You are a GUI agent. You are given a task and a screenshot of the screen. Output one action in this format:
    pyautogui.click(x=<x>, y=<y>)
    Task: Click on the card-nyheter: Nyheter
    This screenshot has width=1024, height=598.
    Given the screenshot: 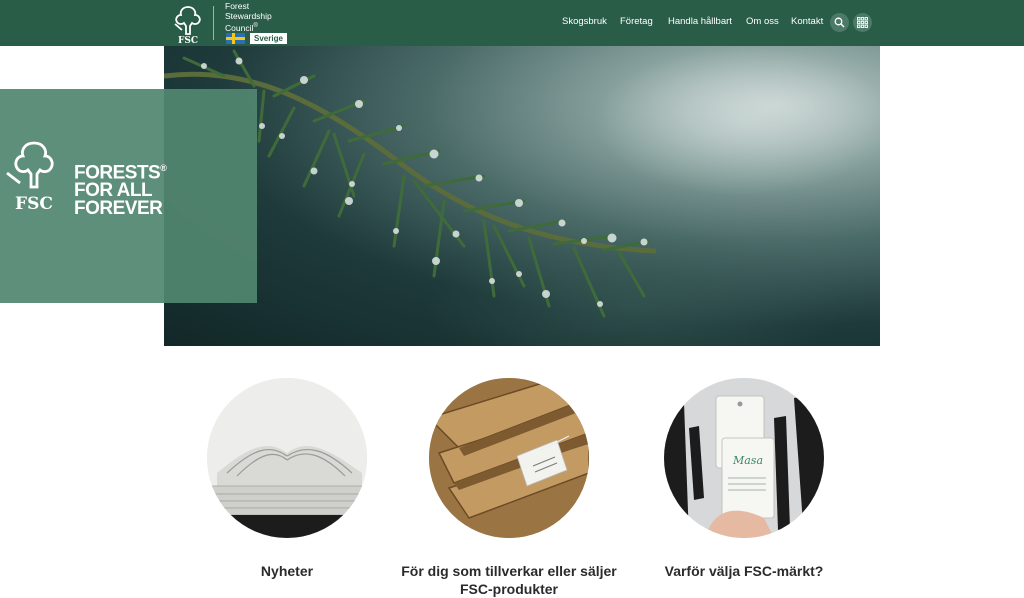 What is the action you would take?
    pyautogui.click(x=287, y=479)
    